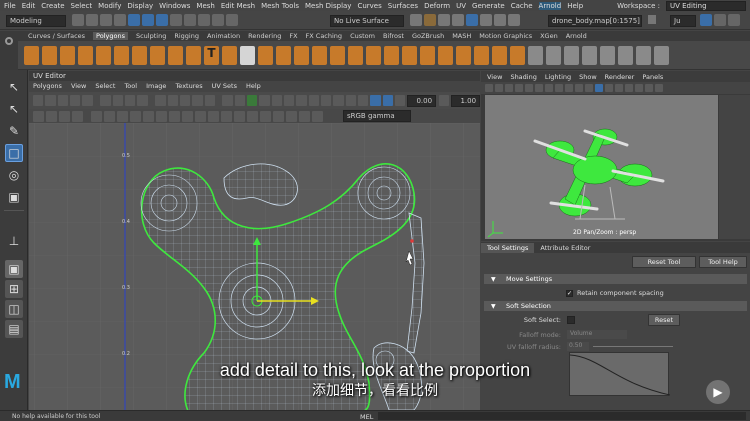 The image size is (750, 421). Describe the element at coordinates (601, 167) in the screenshot. I see `perspective-view: 2D Pan/Zoom : persp` at that location.